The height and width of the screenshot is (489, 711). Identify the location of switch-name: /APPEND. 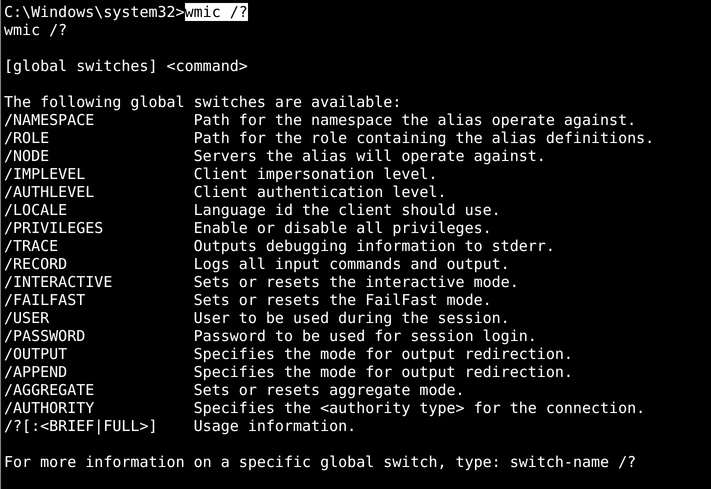
(36, 372).